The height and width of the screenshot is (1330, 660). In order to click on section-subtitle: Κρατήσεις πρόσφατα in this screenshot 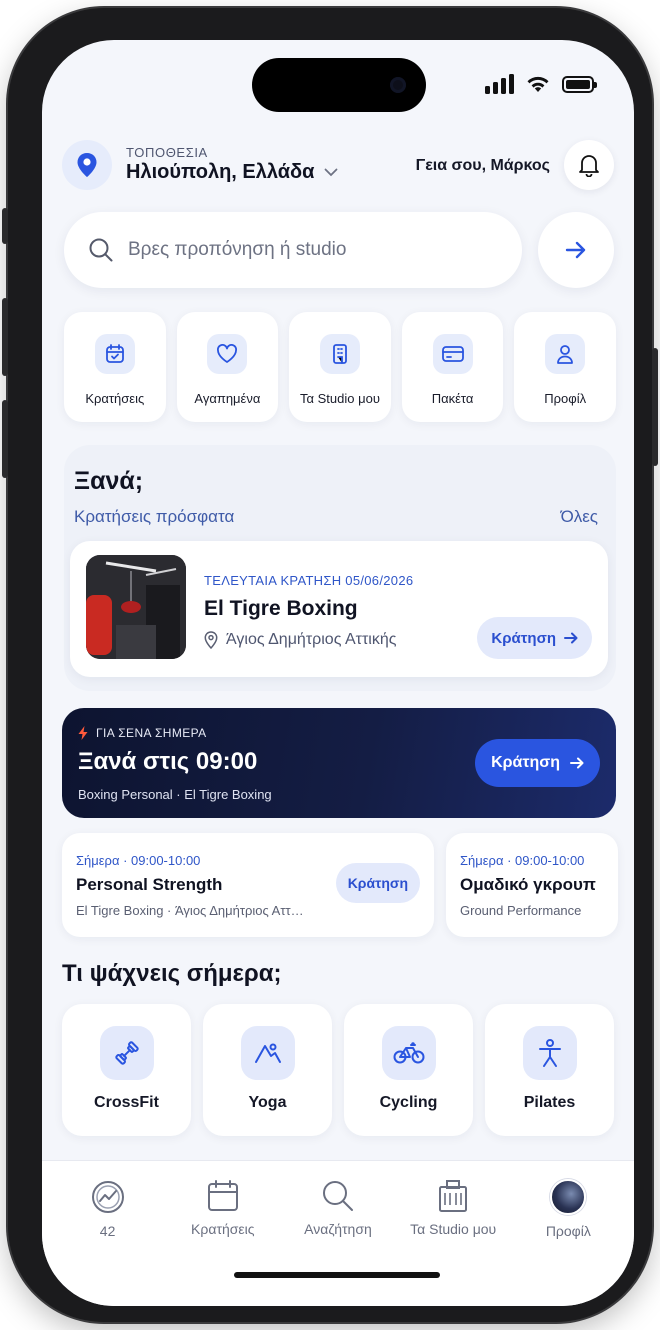, I will do `click(154, 516)`.